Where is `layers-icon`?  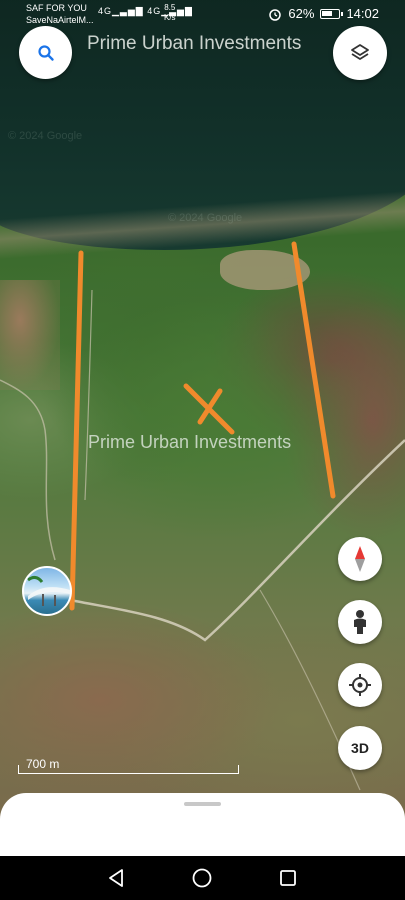 layers-icon is located at coordinates (360, 52).